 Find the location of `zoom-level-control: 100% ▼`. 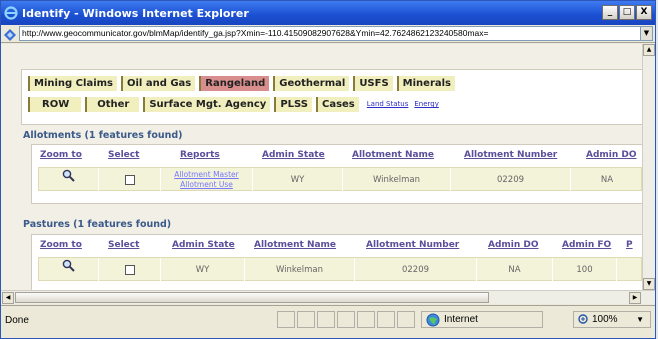

zoom-level-control: 100% ▼ is located at coordinates (612, 319).